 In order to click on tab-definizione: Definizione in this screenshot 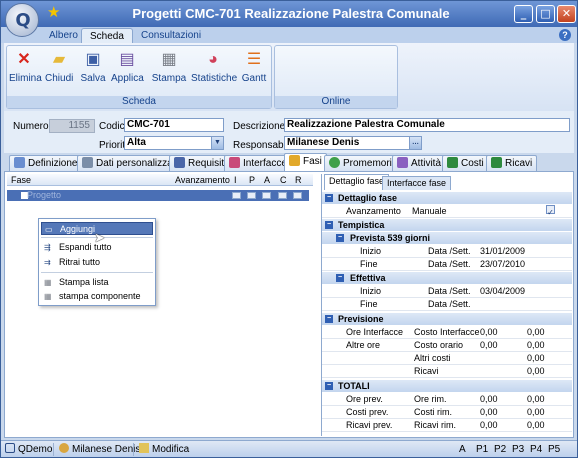, I will do `click(46, 163)`.